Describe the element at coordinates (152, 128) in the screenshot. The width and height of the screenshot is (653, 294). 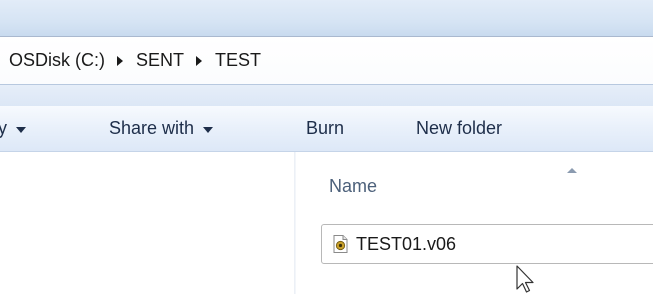
I see `share-with-label: Share with` at that location.